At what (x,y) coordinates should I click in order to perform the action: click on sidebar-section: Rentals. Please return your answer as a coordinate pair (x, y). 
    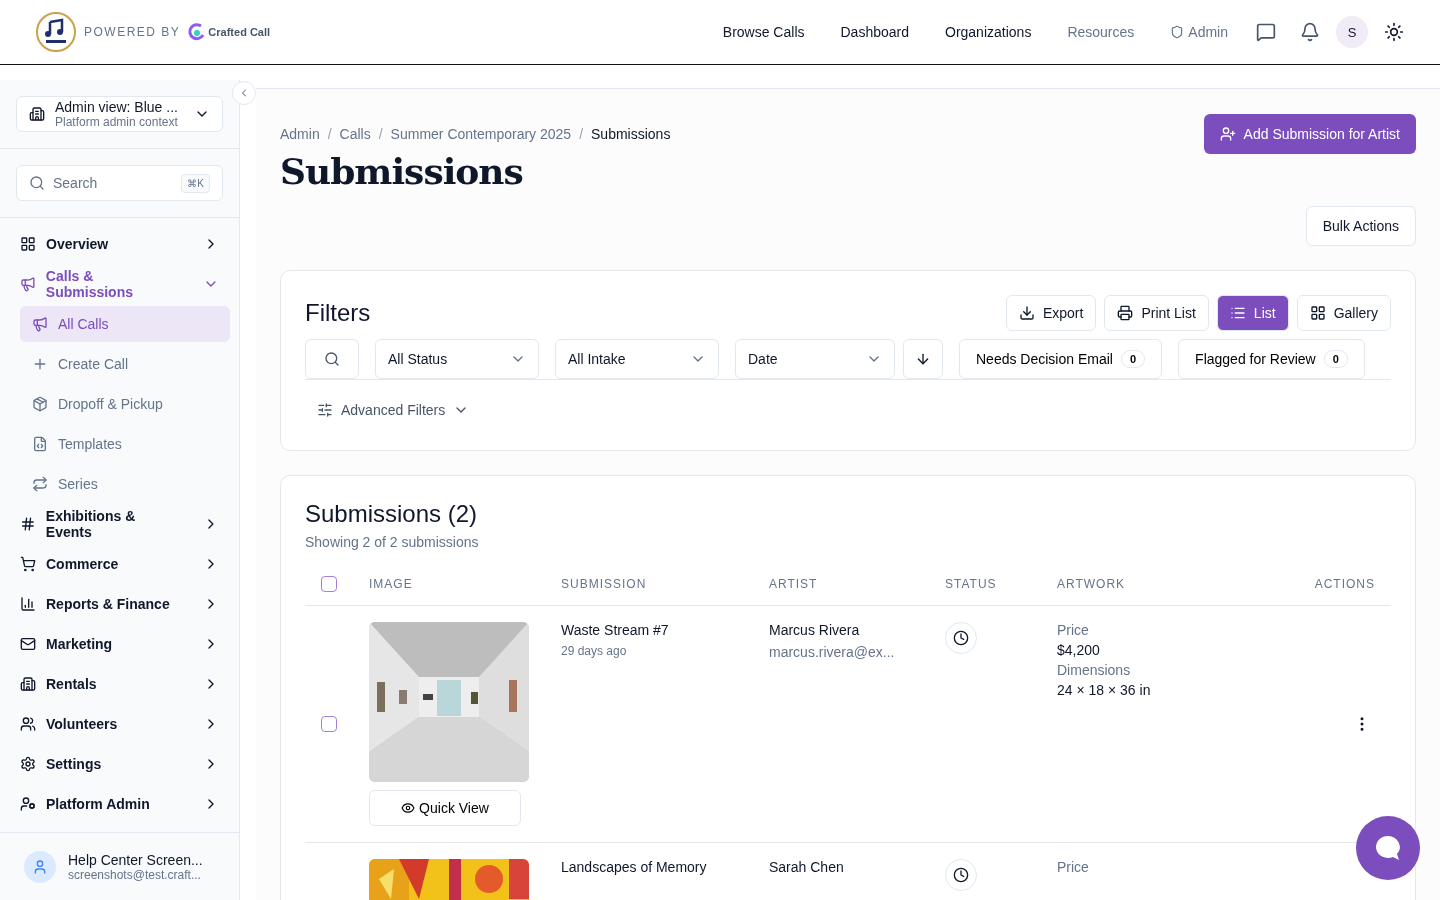
    Looking at the image, I should click on (125, 684).